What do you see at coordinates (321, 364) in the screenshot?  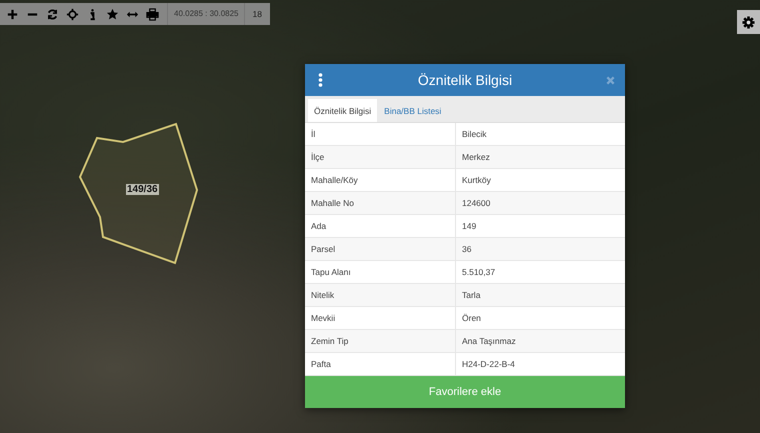 I see `table-cell-text: Pafta` at bounding box center [321, 364].